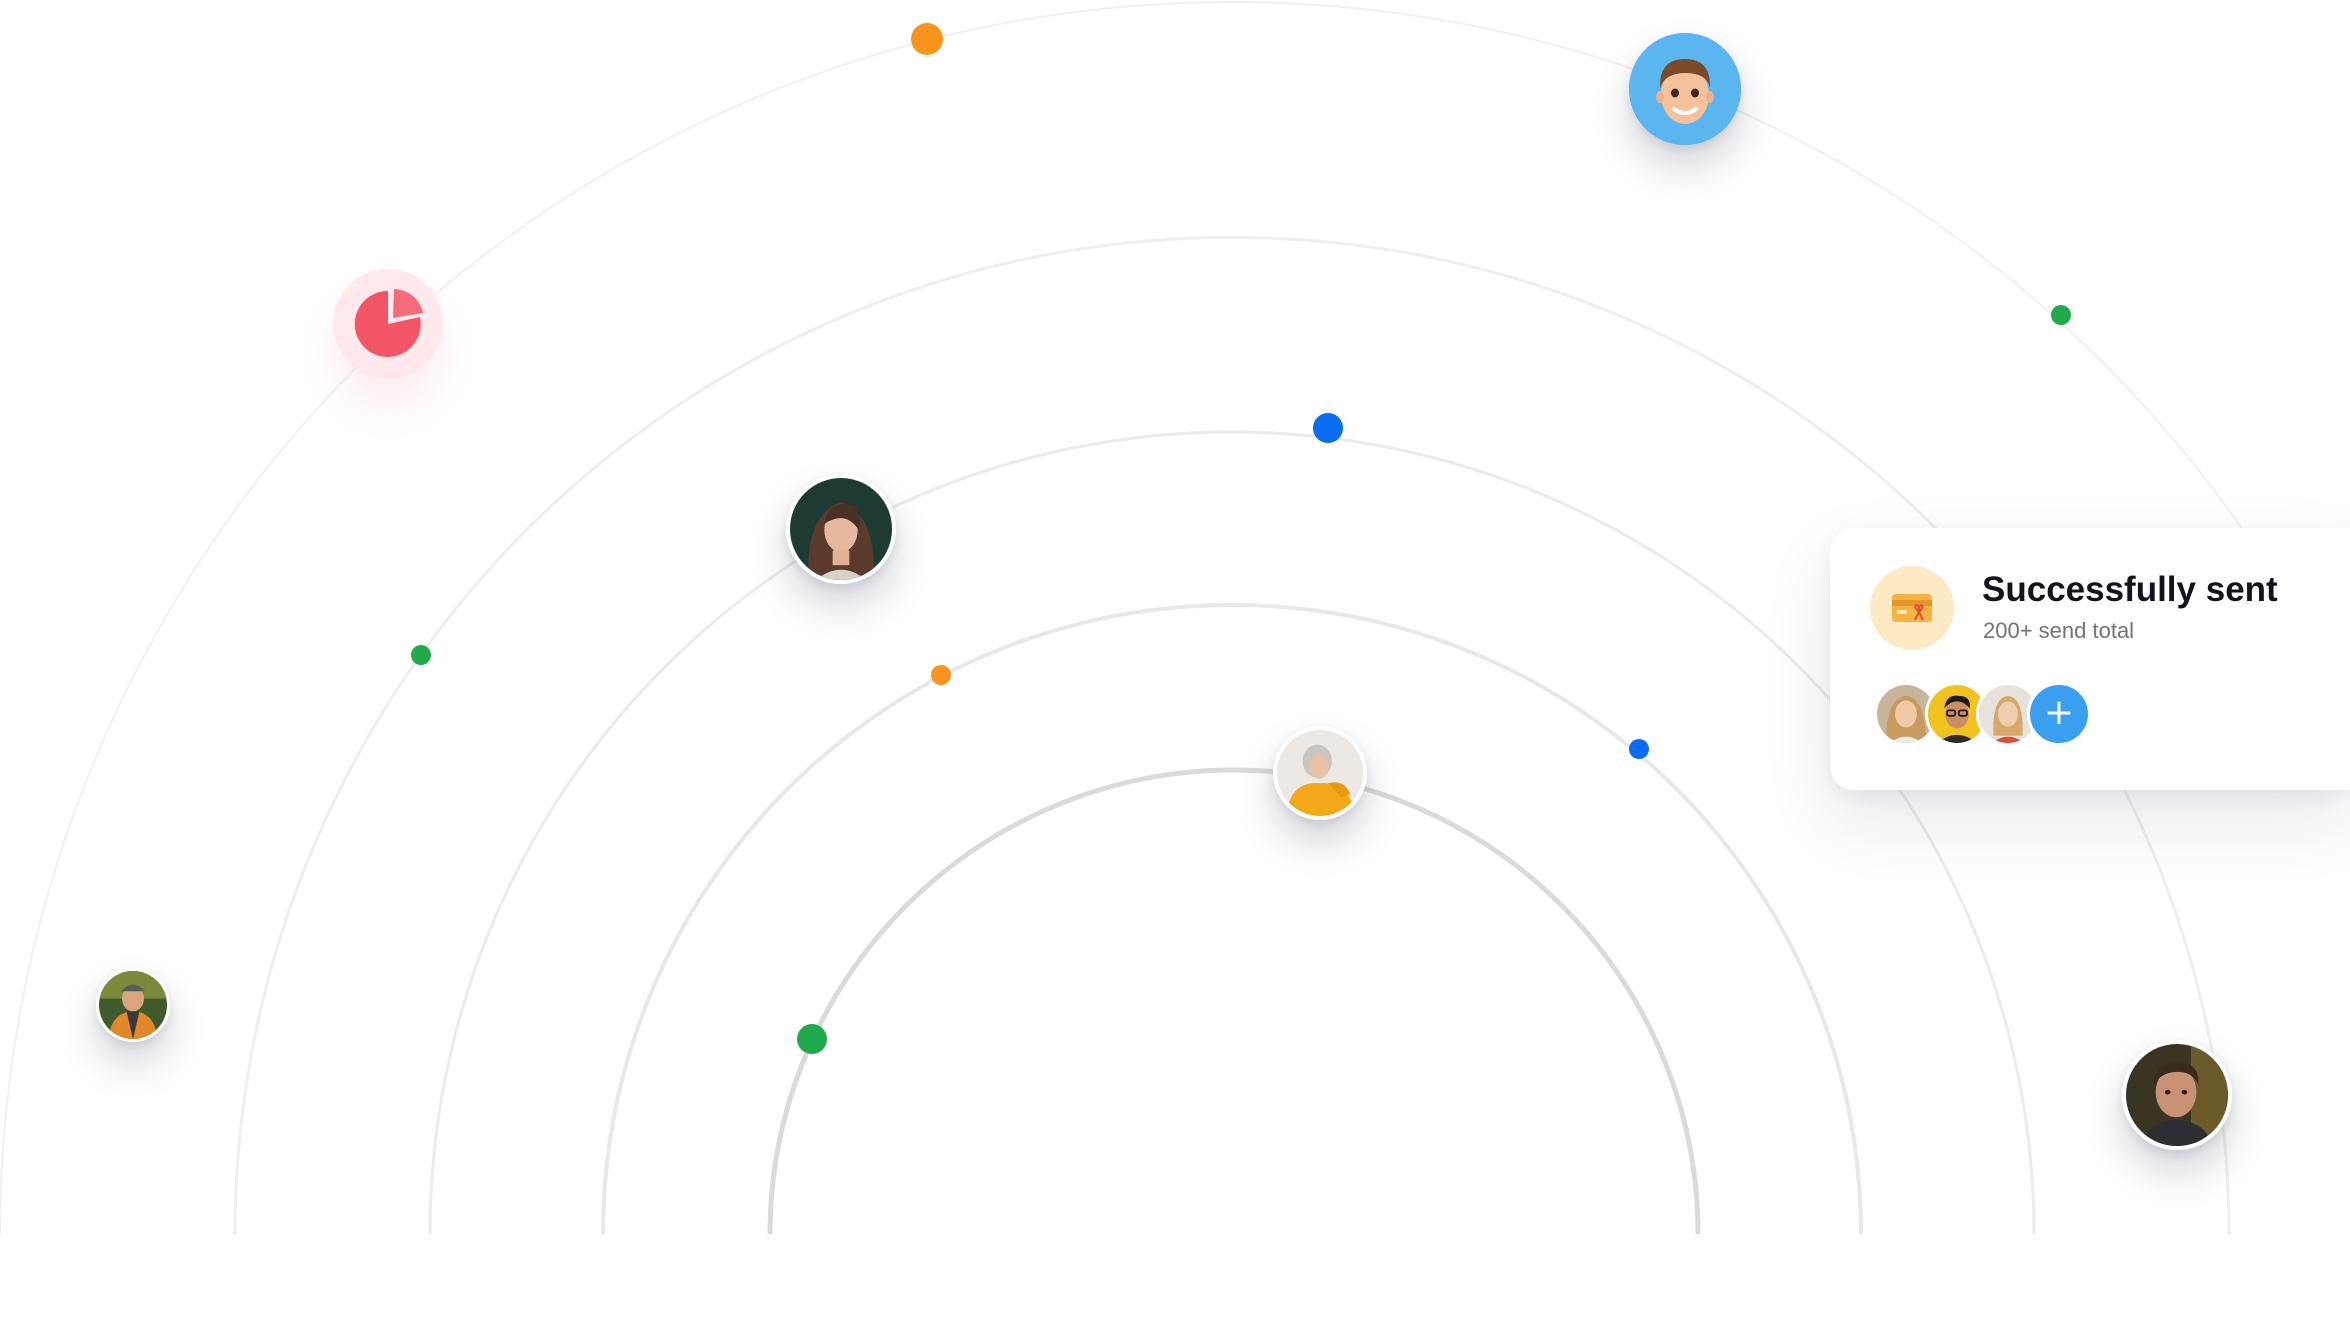 The image size is (2350, 1332). I want to click on notification-card: Successfully sent 200+ send total +, so click(2090, 659).